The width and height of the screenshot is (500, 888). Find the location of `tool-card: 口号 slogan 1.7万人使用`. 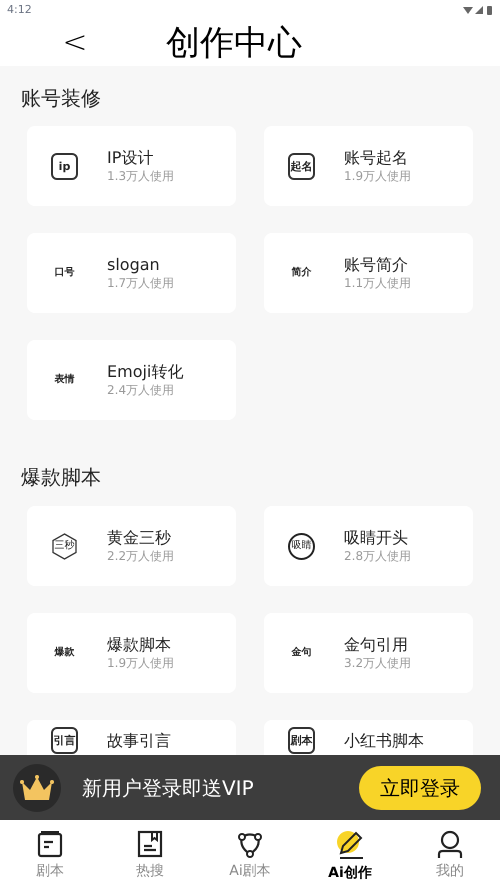

tool-card: 口号 slogan 1.7万人使用 is located at coordinates (131, 273).